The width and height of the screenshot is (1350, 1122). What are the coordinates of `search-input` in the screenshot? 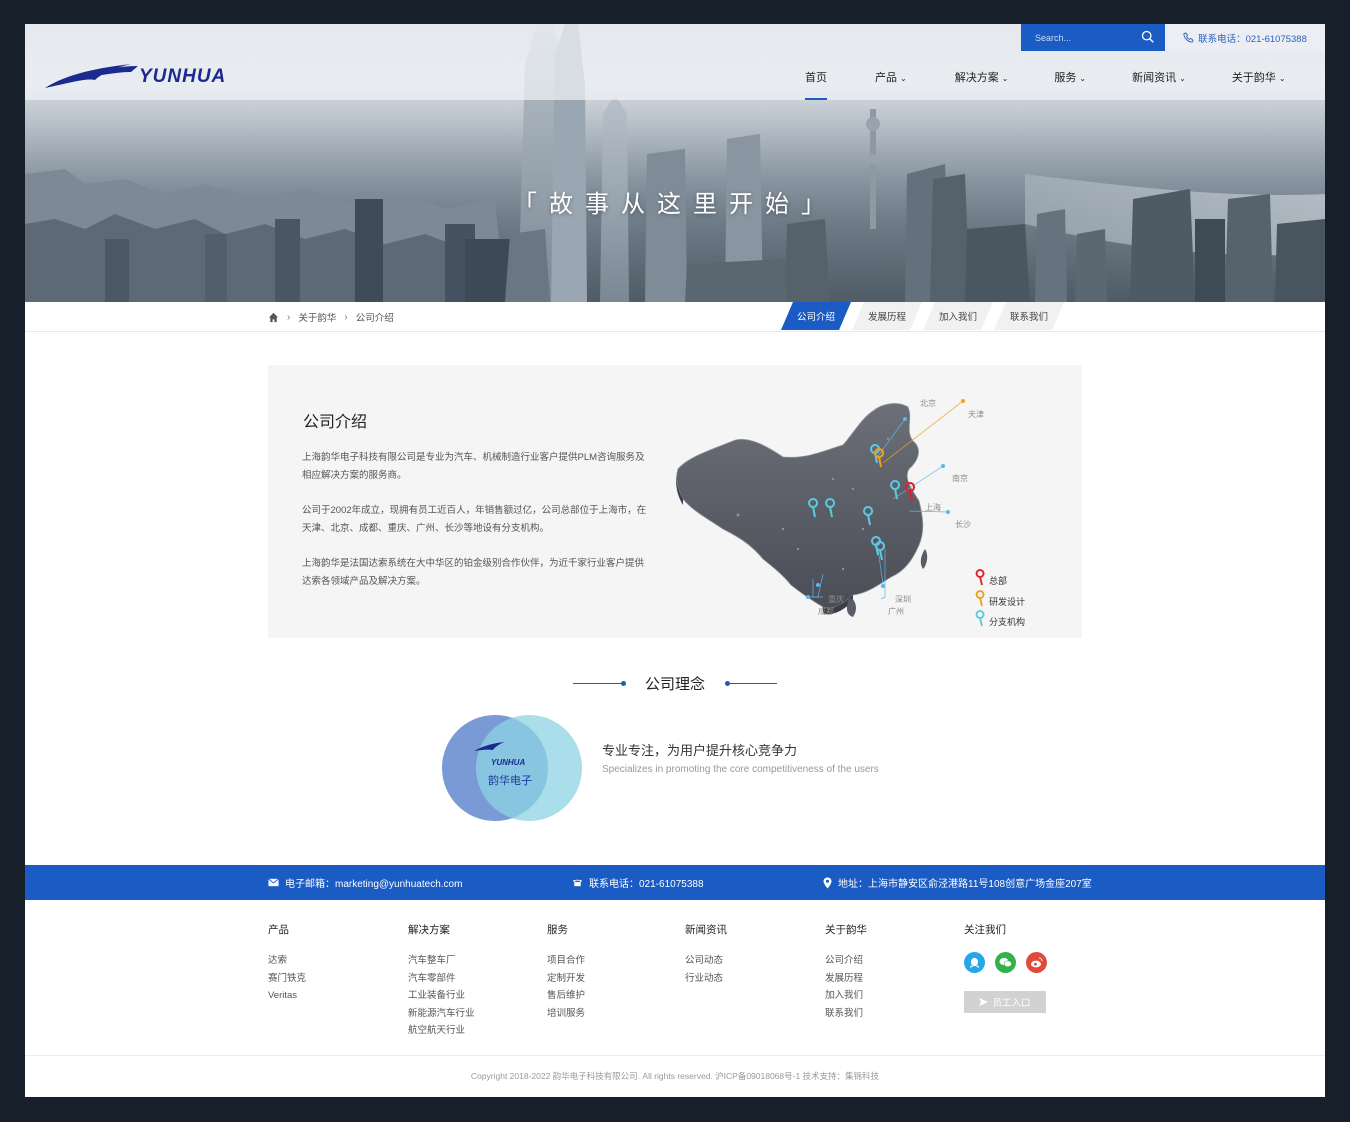 It's located at (1085, 37).